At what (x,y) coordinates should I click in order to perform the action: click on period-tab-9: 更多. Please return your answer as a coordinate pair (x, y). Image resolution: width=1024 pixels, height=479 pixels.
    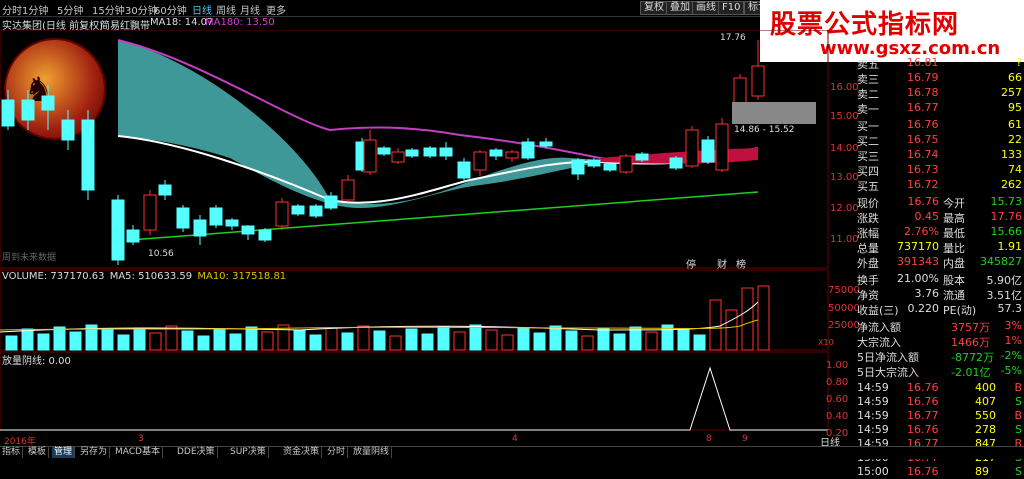
    Looking at the image, I should click on (276, 9).